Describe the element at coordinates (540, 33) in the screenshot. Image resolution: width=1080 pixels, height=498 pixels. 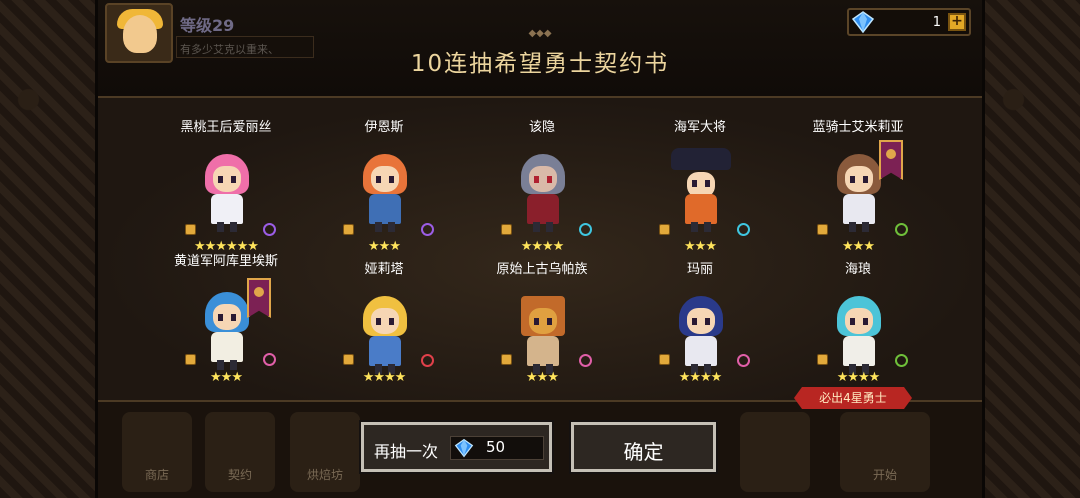
I see `title-ornament: ◆◆◆` at that location.